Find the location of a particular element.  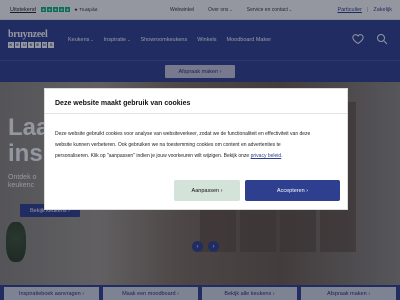

body-text-segment: . is located at coordinates (282, 156).